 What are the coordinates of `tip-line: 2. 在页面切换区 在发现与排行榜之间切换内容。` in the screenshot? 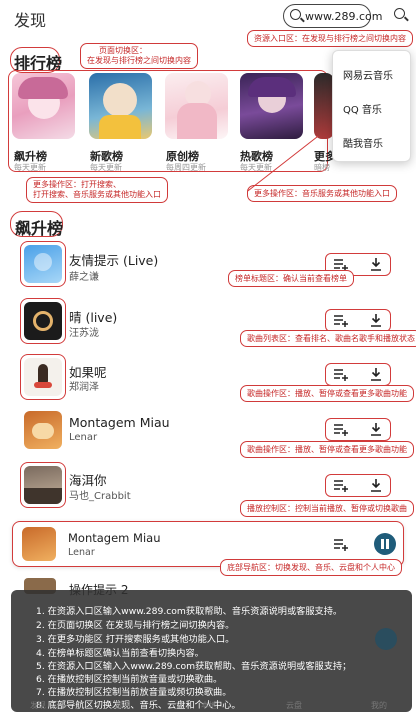 It's located at (135, 625).